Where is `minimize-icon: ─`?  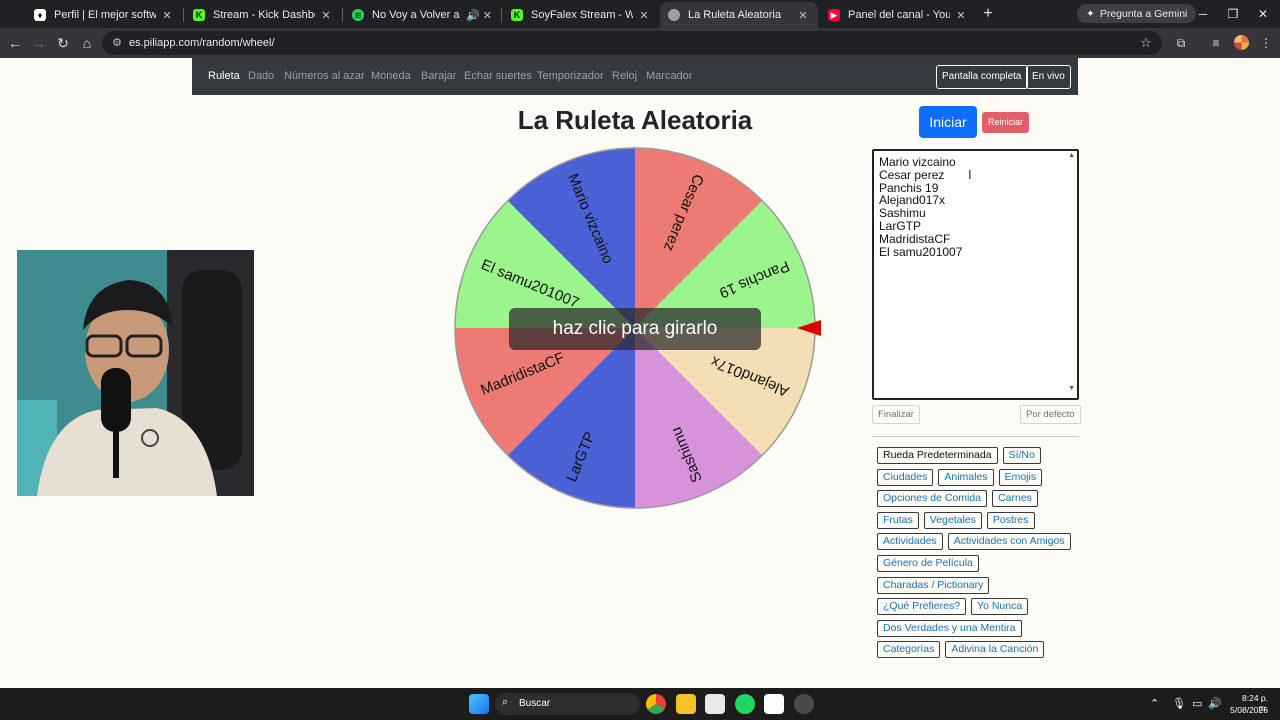 minimize-icon: ─ is located at coordinates (1203, 14).